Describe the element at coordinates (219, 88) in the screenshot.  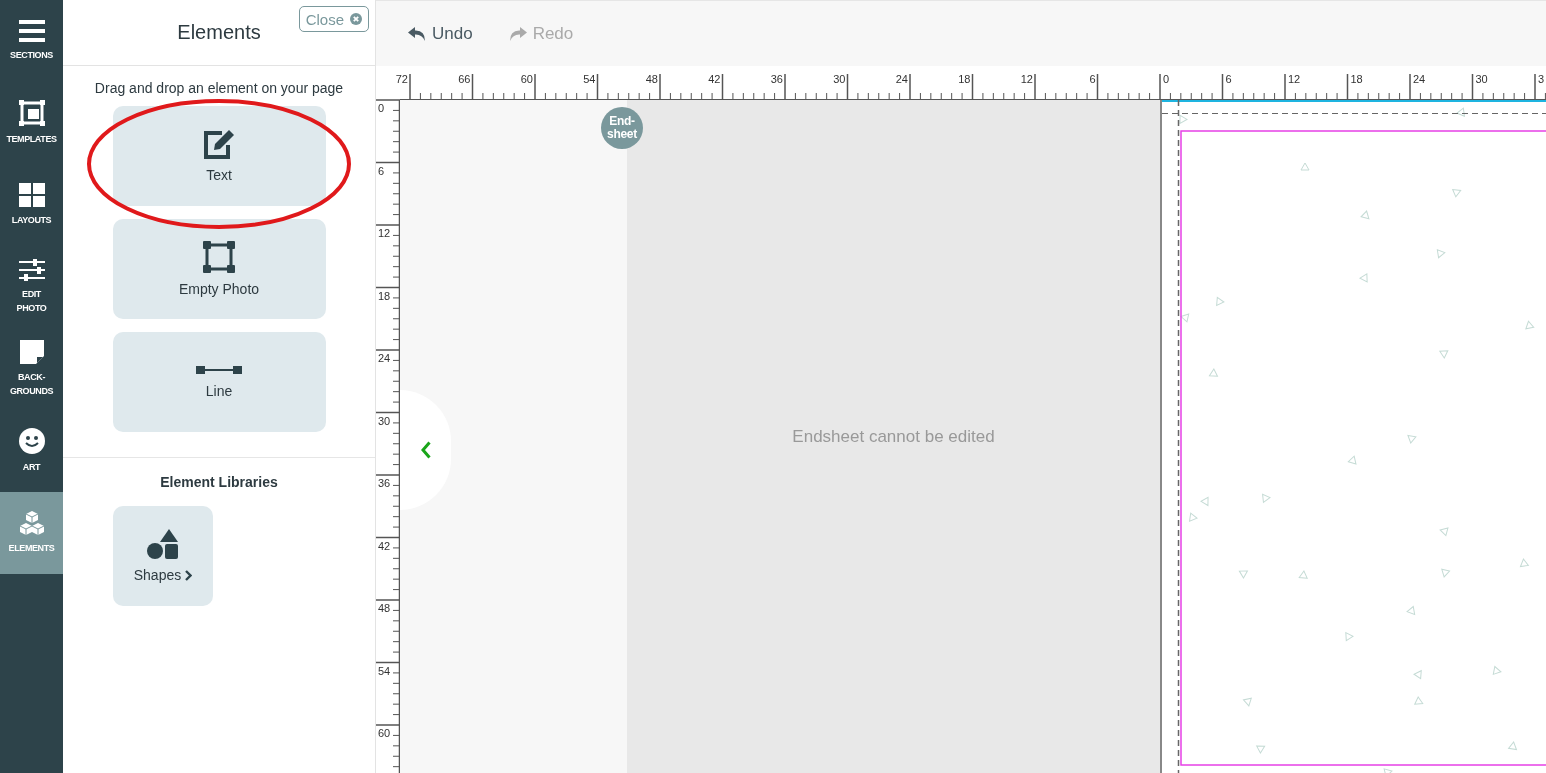
I see `drag-hint: Drag and drop an element on your page` at that location.